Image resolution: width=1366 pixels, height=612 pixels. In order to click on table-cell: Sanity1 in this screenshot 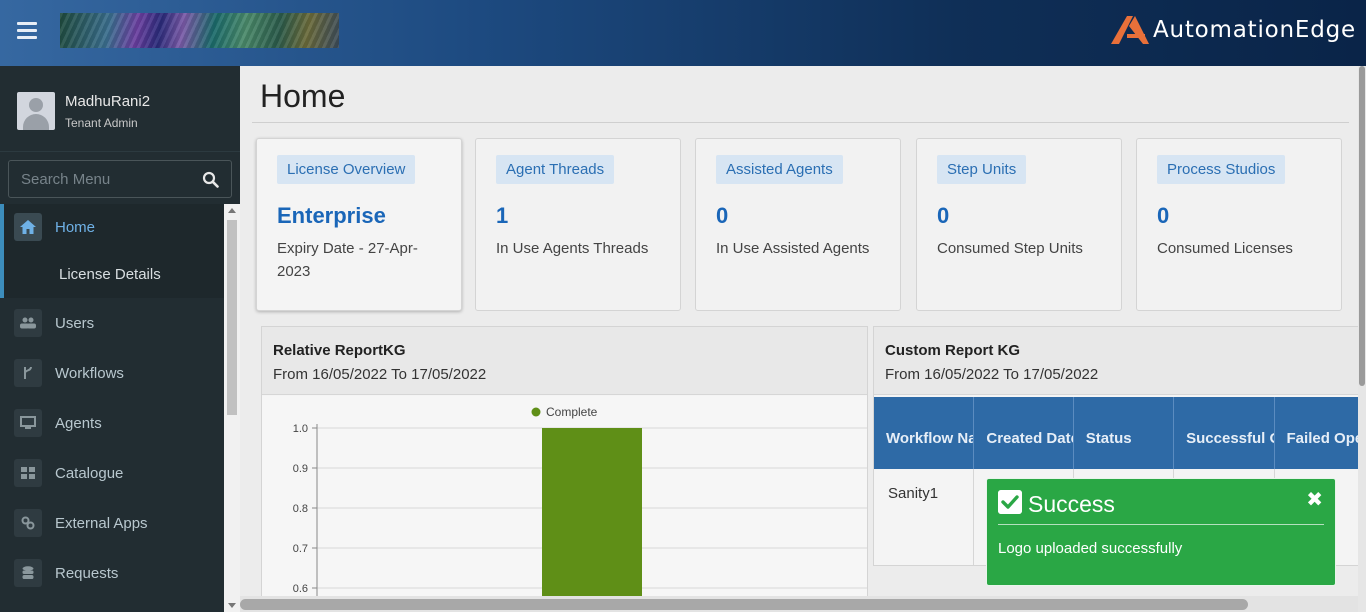, I will do `click(924, 517)`.